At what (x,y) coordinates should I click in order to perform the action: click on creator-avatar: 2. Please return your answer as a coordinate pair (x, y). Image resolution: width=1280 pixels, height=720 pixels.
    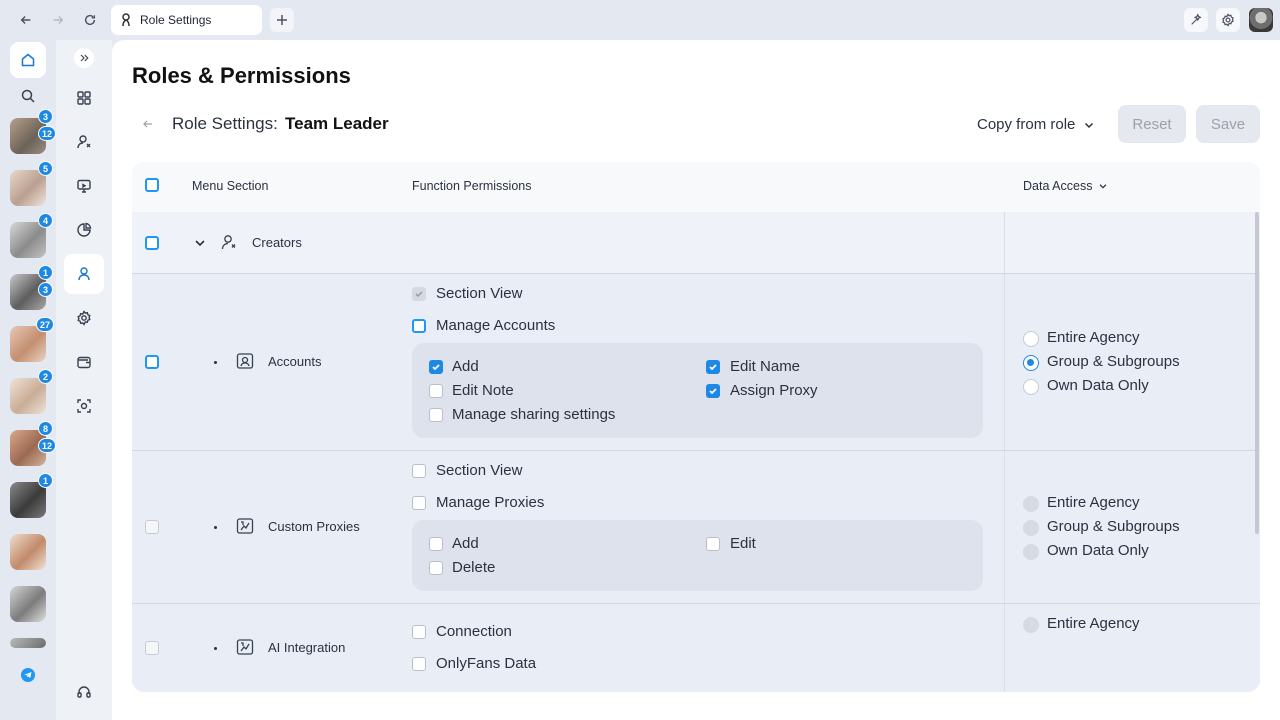
    Looking at the image, I should click on (31, 391).